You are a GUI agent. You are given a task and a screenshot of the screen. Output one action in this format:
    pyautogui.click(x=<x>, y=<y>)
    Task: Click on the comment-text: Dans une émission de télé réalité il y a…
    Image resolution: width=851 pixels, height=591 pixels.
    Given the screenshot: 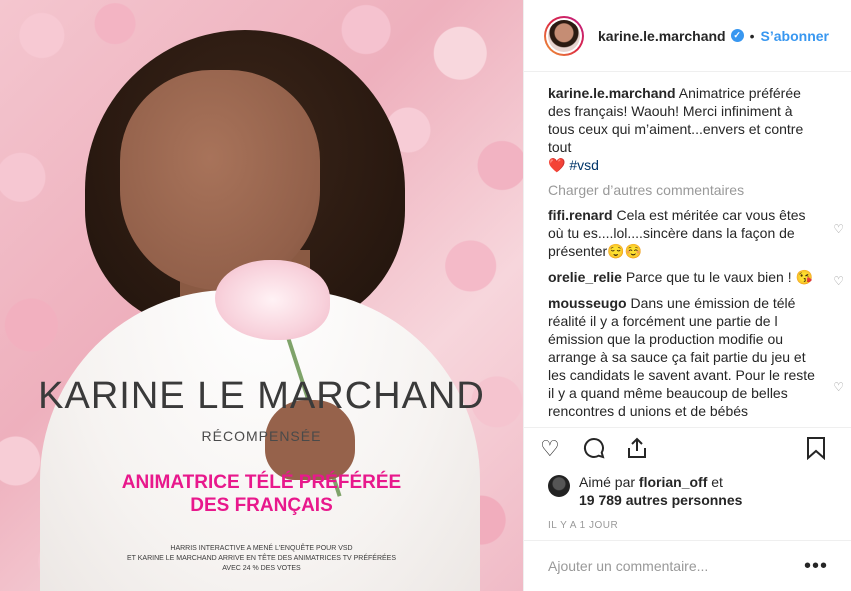 What is the action you would take?
    pyautogui.click(x=681, y=357)
    